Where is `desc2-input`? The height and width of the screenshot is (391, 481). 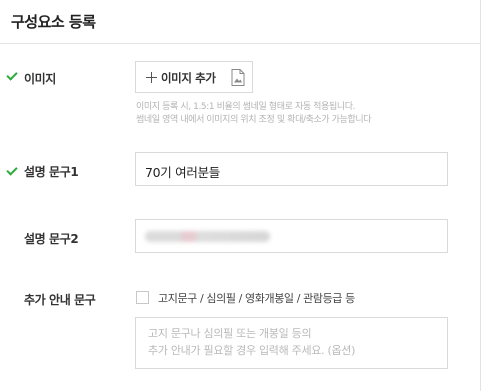 desc2-input is located at coordinates (291, 236).